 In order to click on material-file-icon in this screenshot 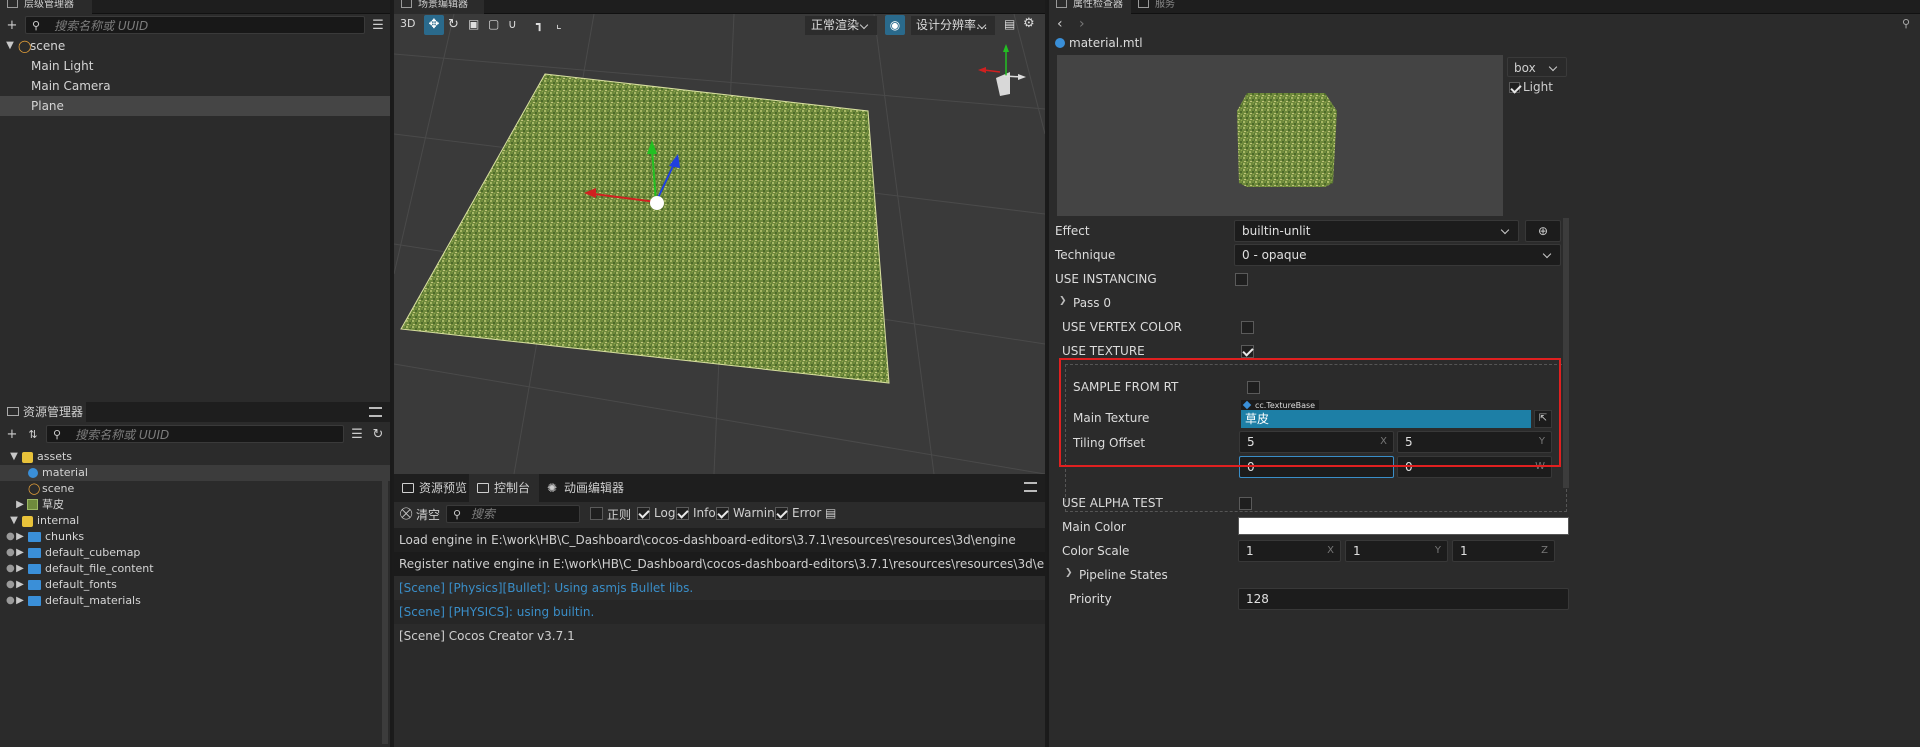, I will do `click(1060, 43)`.